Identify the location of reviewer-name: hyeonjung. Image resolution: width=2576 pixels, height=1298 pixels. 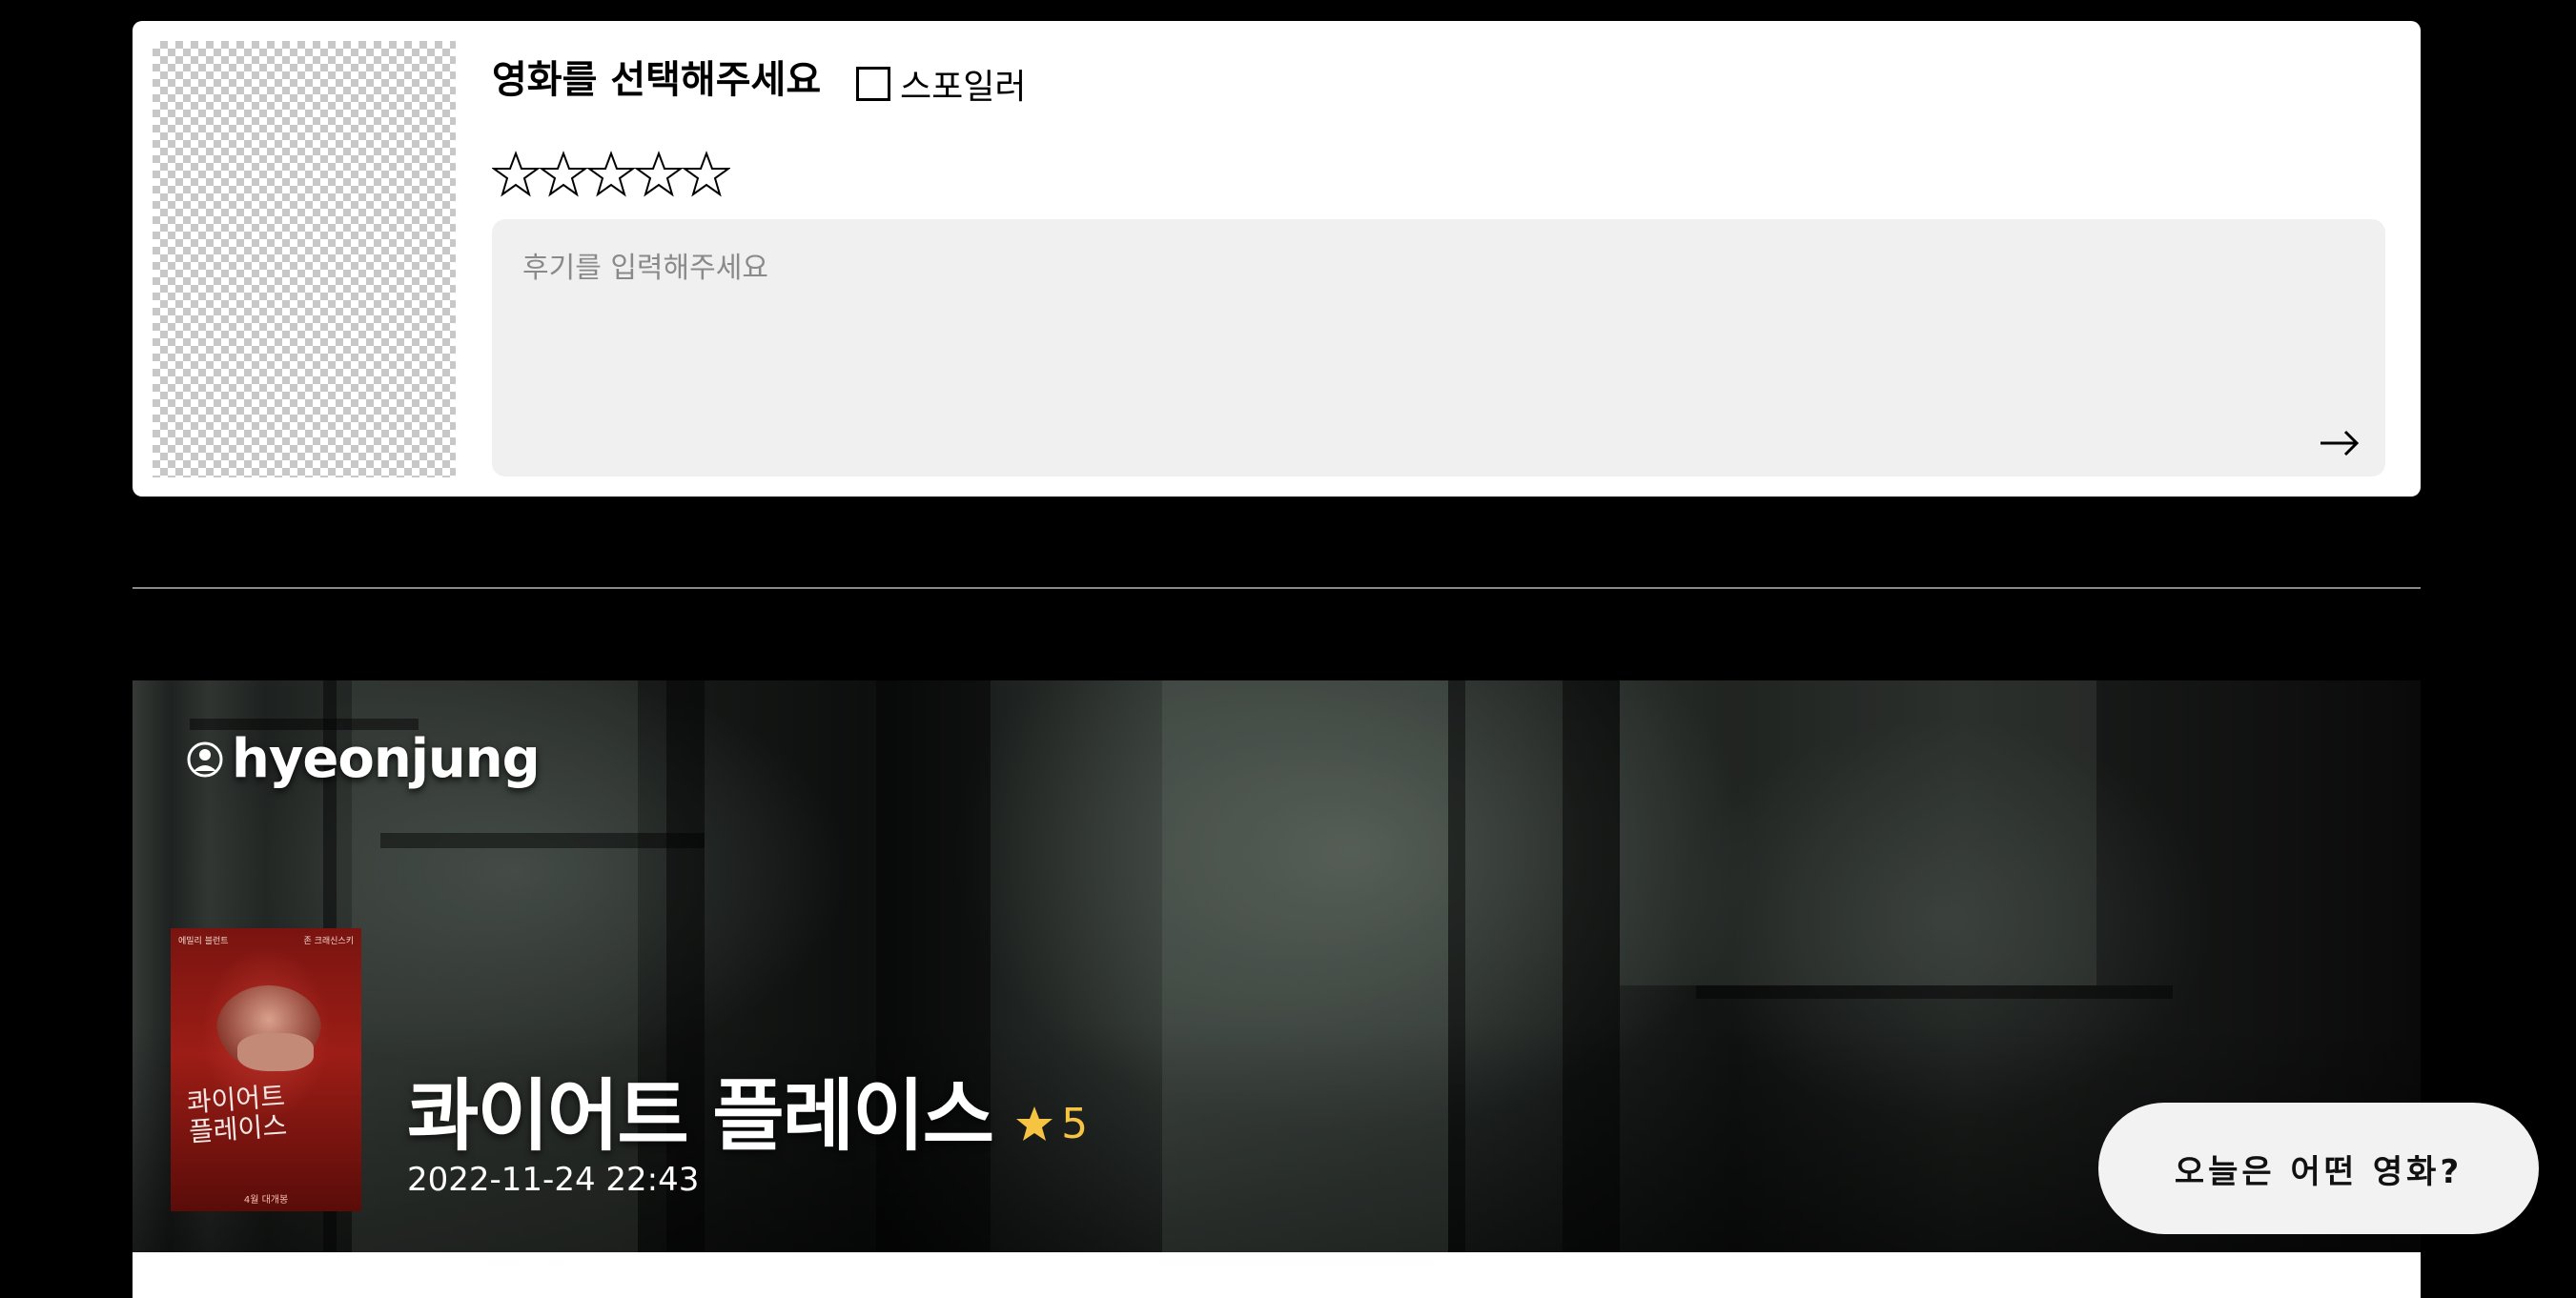
(386, 759).